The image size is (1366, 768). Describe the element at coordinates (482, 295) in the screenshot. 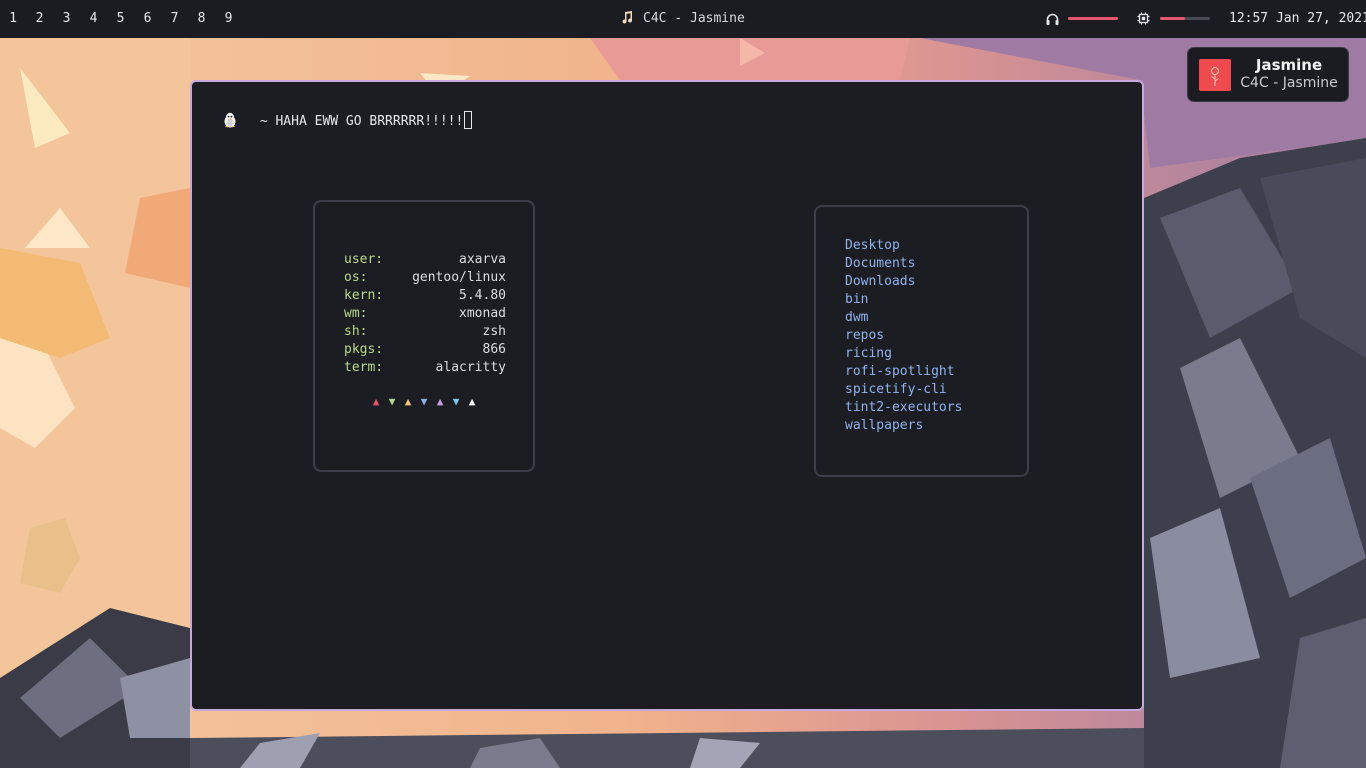

I see `info-value: 5.4.80` at that location.